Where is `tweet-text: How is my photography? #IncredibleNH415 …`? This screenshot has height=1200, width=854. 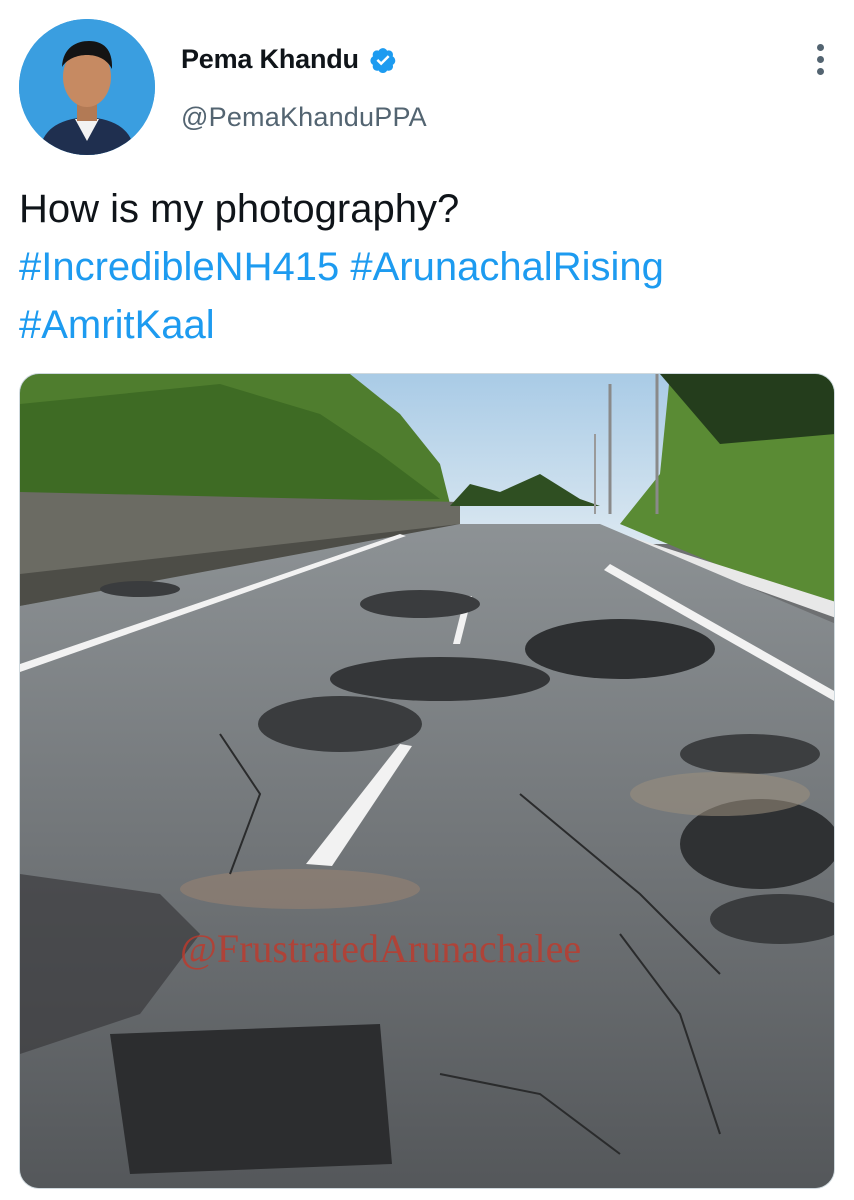 tweet-text: How is my photography? #IncredibleNH415 … is located at coordinates (424, 267).